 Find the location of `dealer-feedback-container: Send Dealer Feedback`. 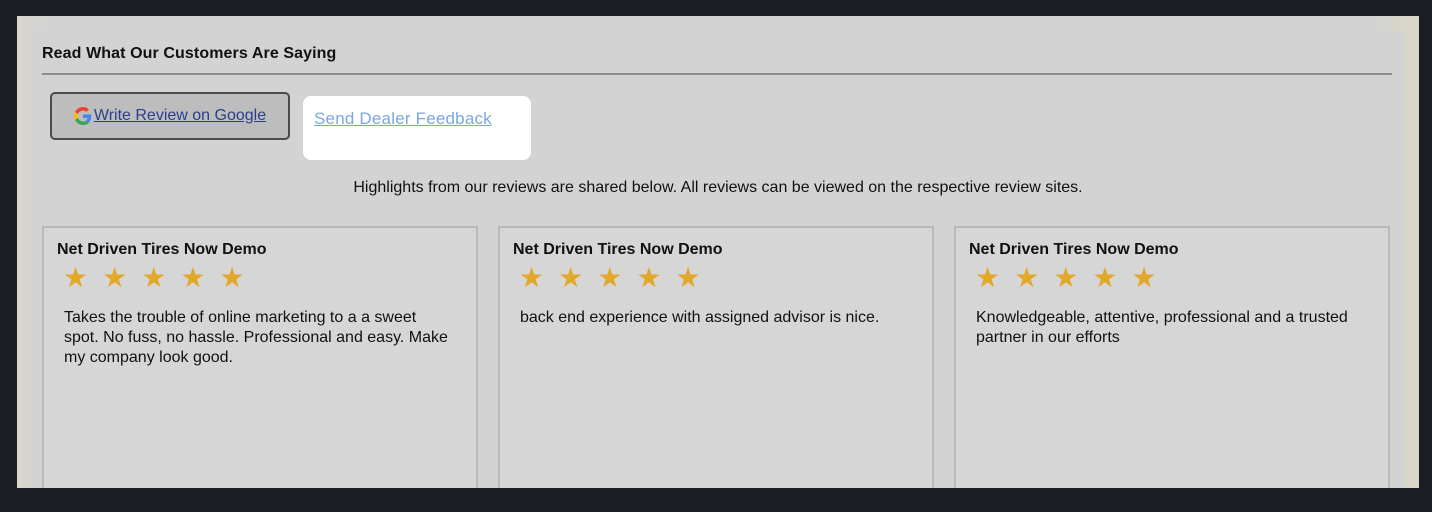

dealer-feedback-container: Send Dealer Feedback is located at coordinates (417, 128).